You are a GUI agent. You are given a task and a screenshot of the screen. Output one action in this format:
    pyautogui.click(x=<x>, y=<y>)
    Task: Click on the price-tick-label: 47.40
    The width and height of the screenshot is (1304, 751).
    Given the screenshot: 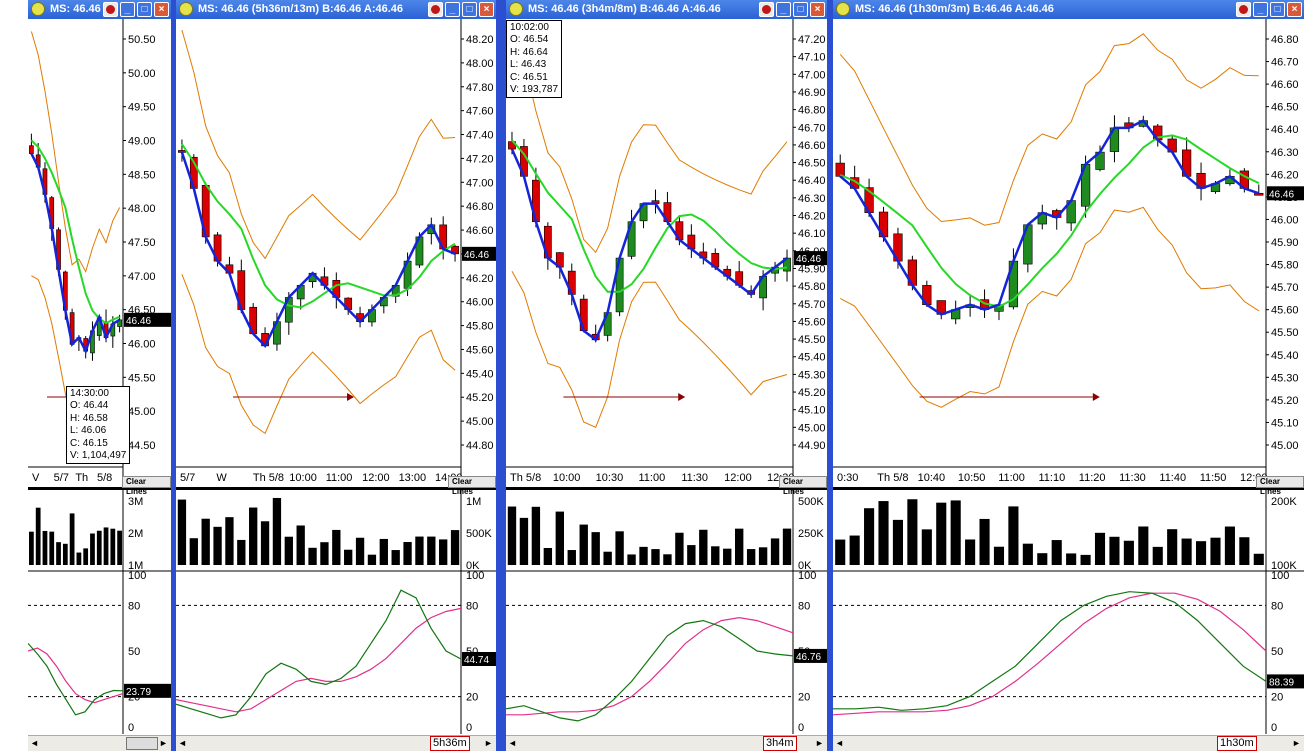 What is the action you would take?
    pyautogui.click(x=480, y=136)
    